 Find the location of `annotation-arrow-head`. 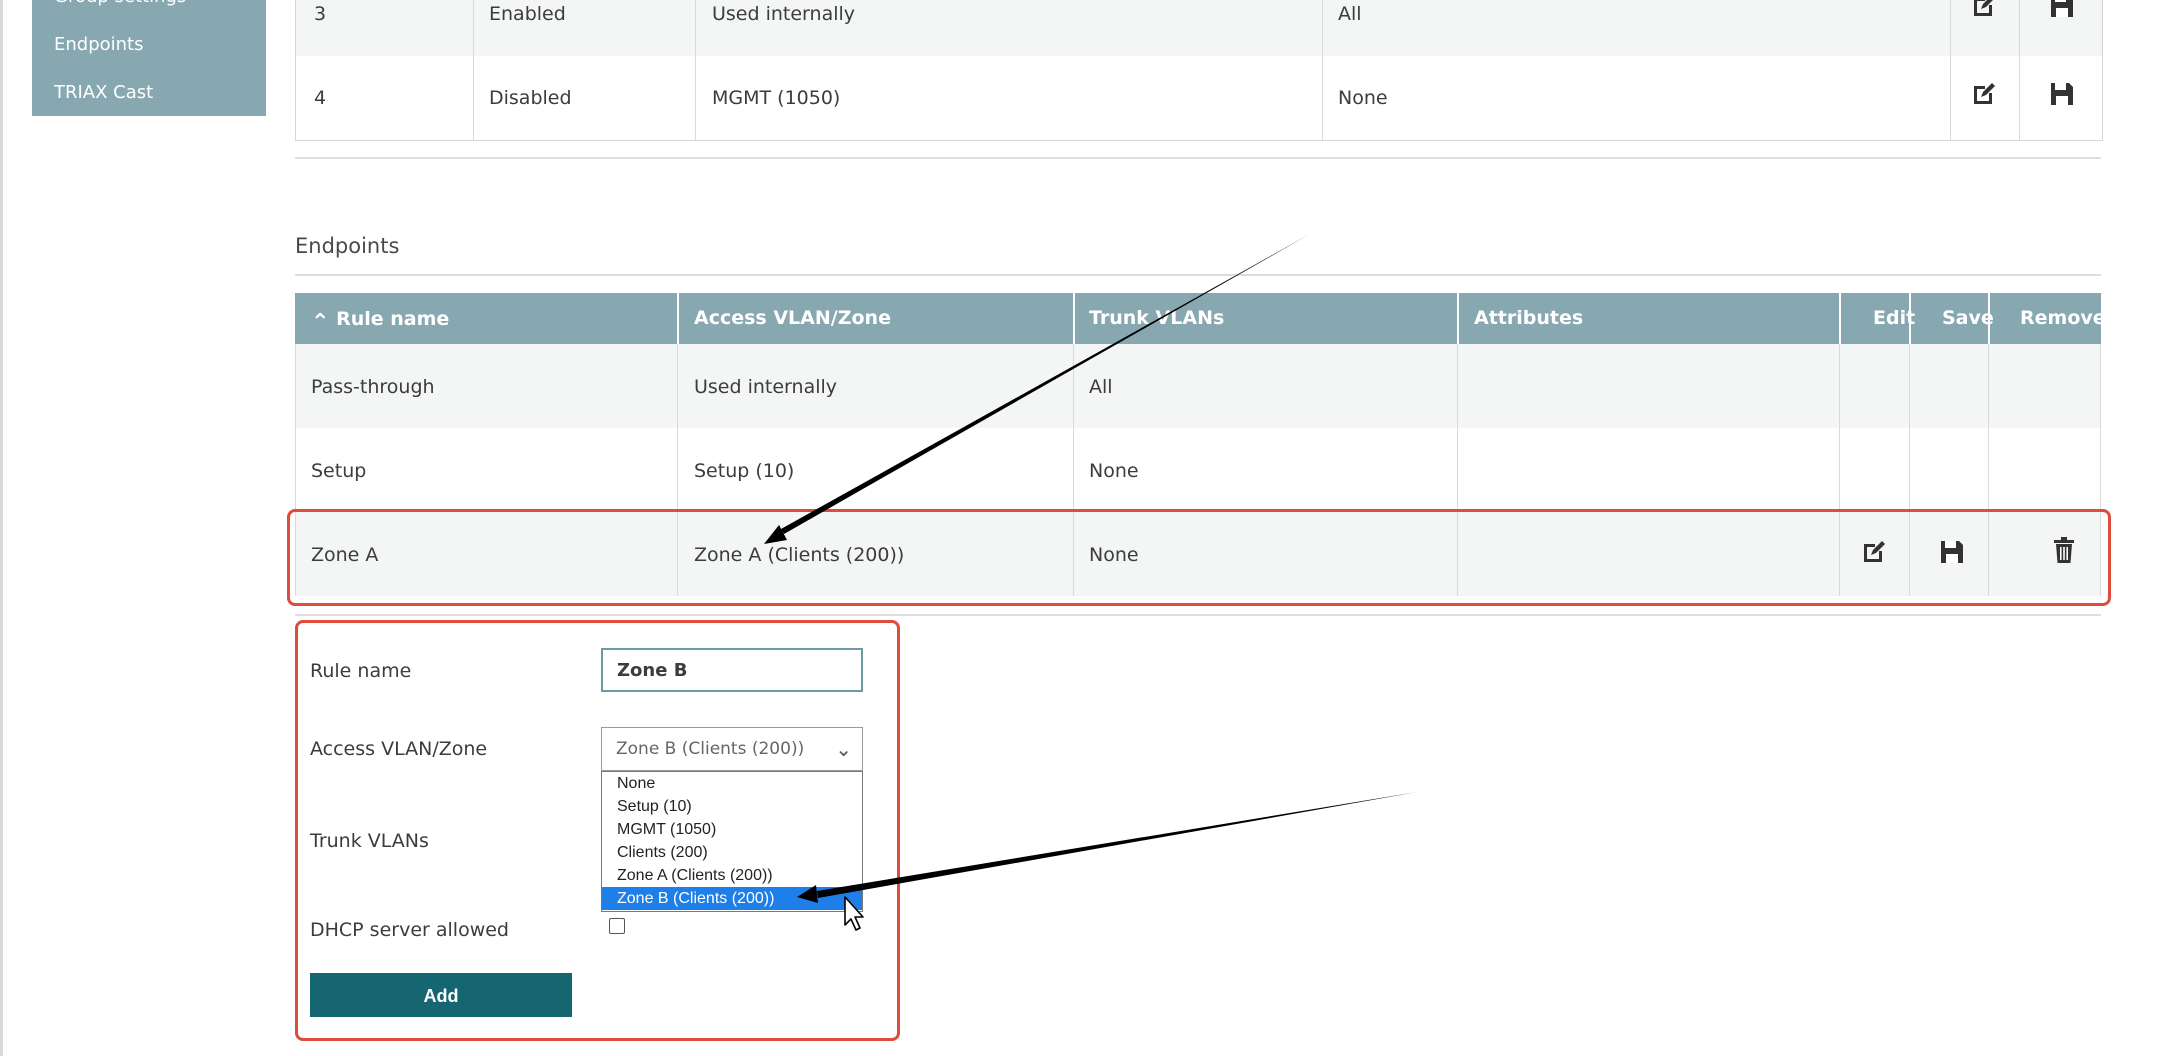

annotation-arrow-head is located at coordinates (807, 894).